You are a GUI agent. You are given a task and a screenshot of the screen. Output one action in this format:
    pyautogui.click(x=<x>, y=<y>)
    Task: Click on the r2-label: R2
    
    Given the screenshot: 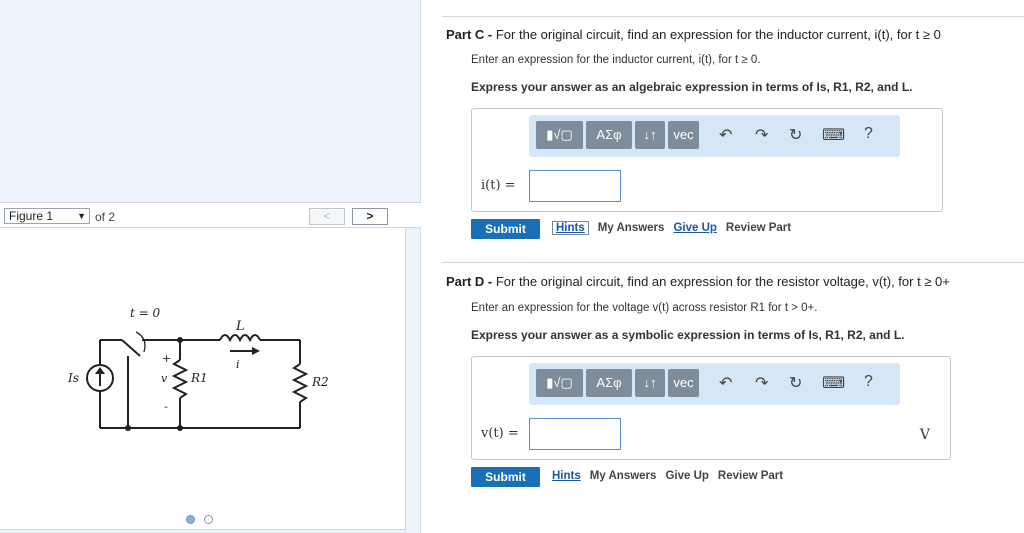 What is the action you would take?
    pyautogui.click(x=320, y=382)
    